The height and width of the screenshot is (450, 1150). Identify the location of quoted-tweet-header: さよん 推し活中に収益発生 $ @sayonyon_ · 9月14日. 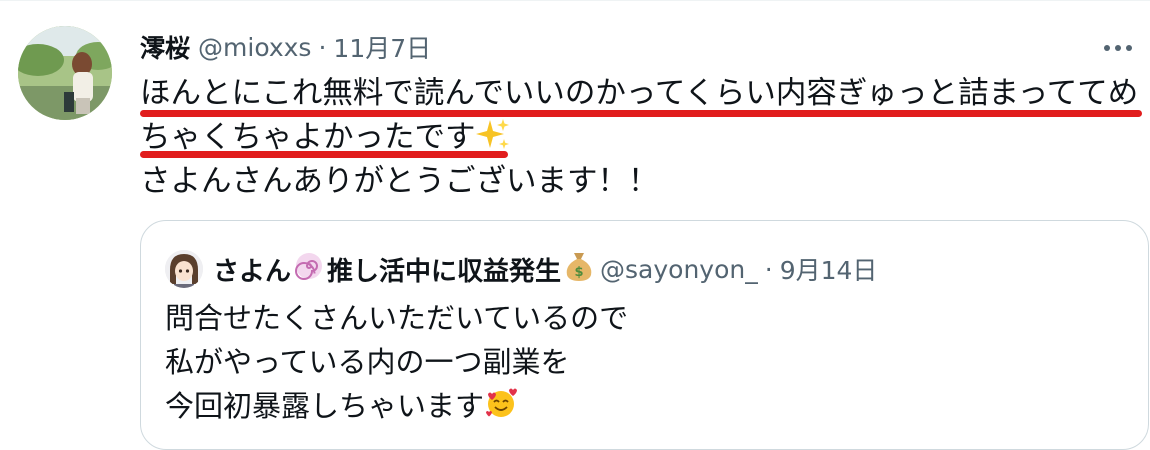
(521, 269).